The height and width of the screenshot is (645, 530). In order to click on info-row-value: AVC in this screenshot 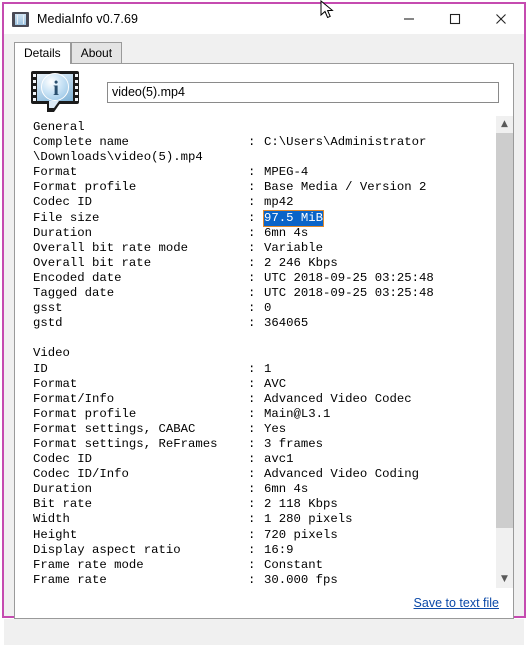, I will do `click(275, 384)`.